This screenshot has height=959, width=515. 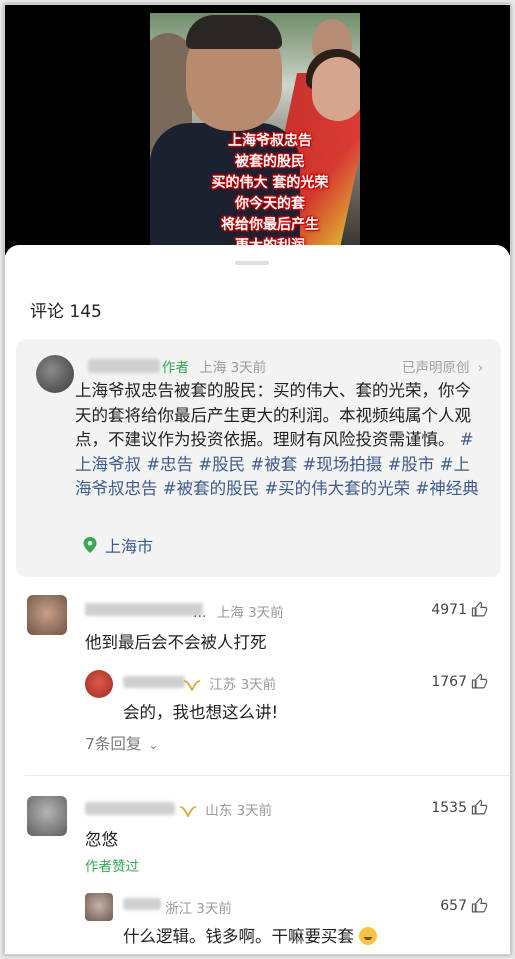 What do you see at coordinates (480, 368) in the screenshot?
I see `chevron-right-icon: ›` at bounding box center [480, 368].